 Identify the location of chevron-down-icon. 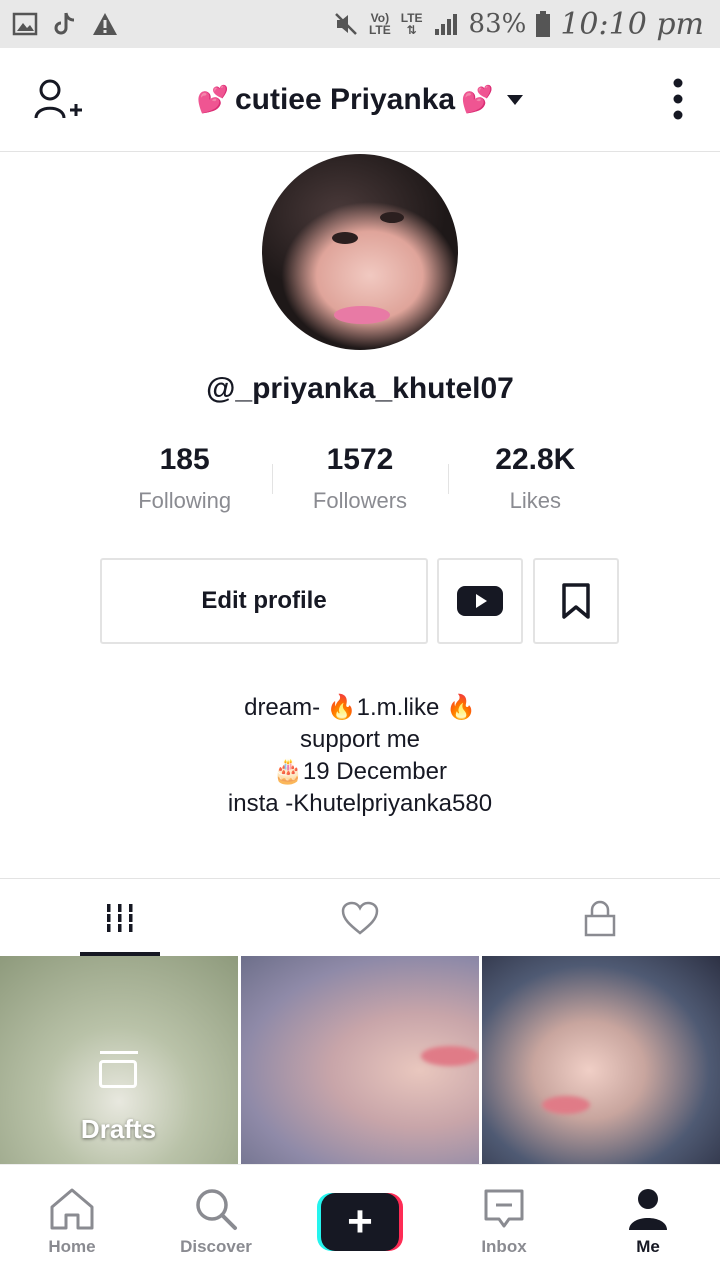
(515, 99).